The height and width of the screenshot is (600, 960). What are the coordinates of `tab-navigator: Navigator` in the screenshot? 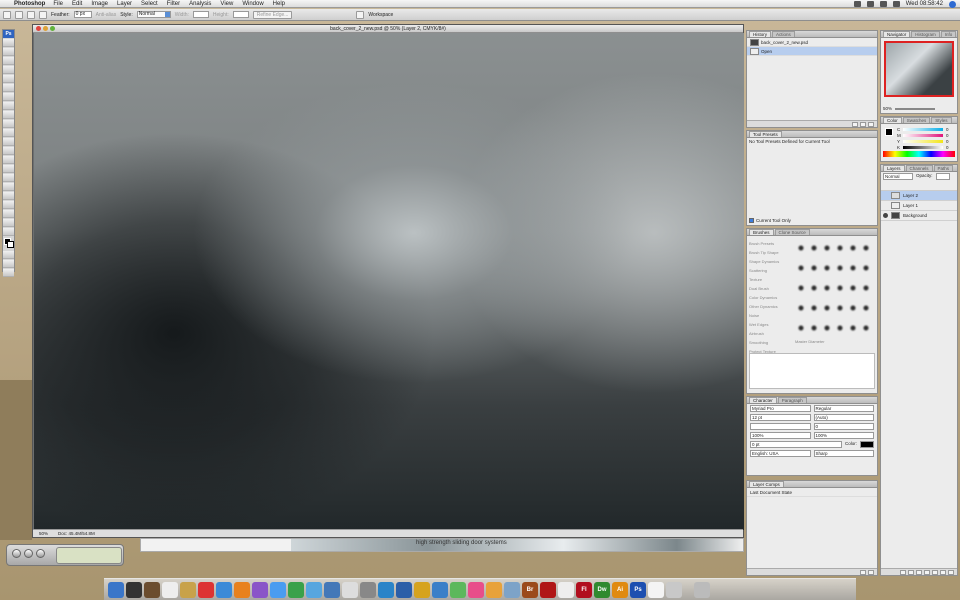 It's located at (897, 34).